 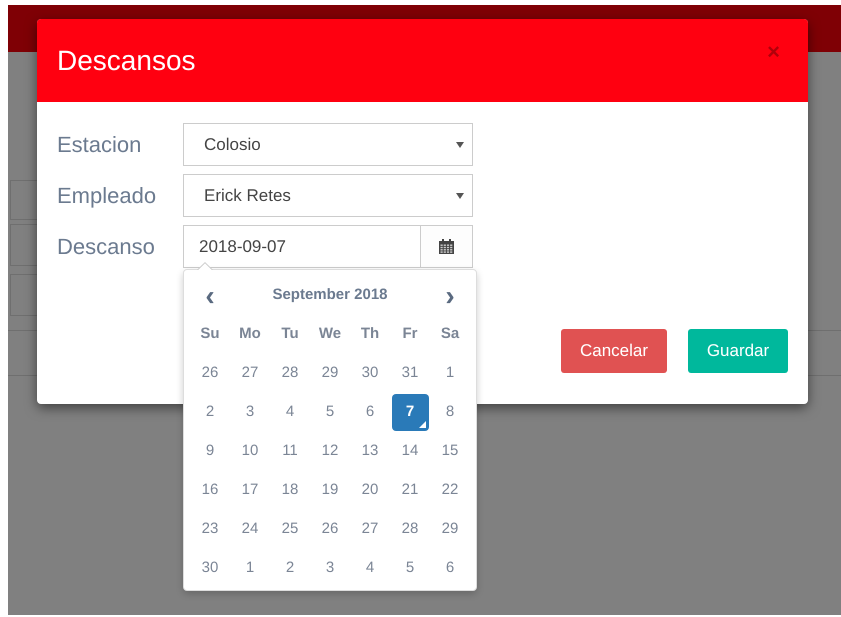 I want to click on select-field: Colosio, so click(x=328, y=144).